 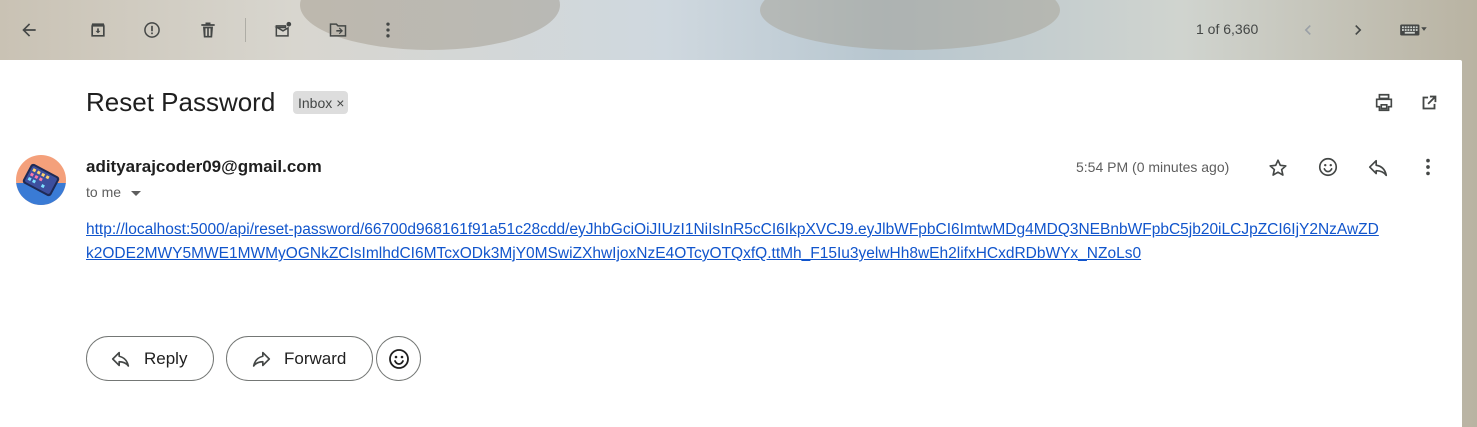 I want to click on report-spam-button, so click(x=152, y=30).